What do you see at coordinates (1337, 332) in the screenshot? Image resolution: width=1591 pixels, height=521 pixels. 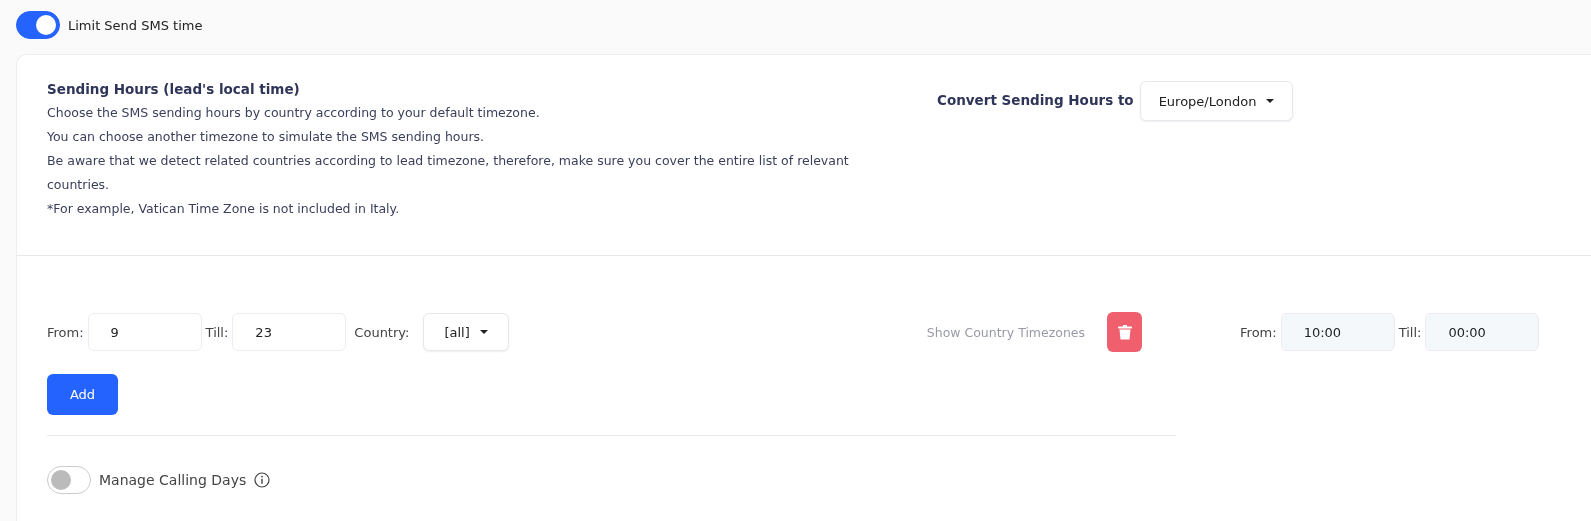 I see `converted-from-field: 10:00` at bounding box center [1337, 332].